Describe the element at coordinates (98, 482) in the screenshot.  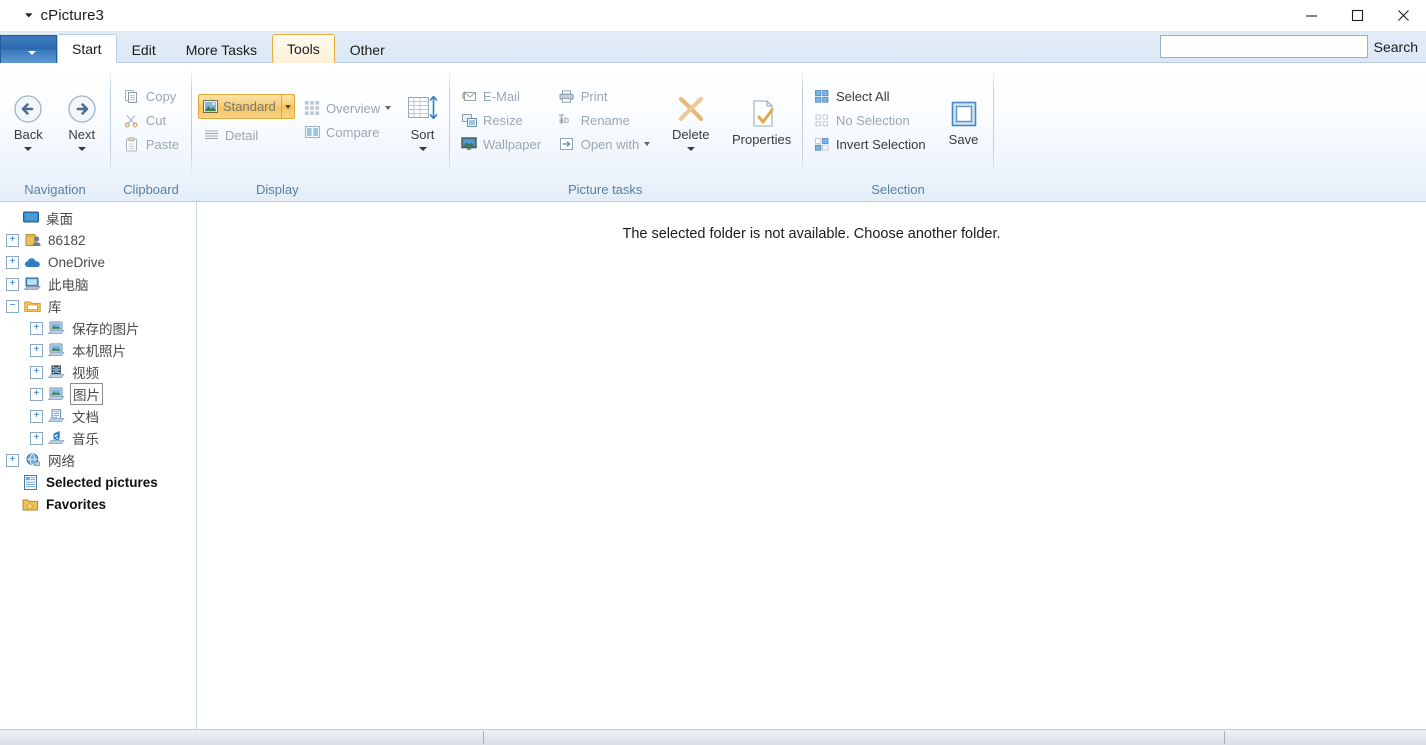
I see `tree-node-selected-pictures: Selected pictures` at that location.